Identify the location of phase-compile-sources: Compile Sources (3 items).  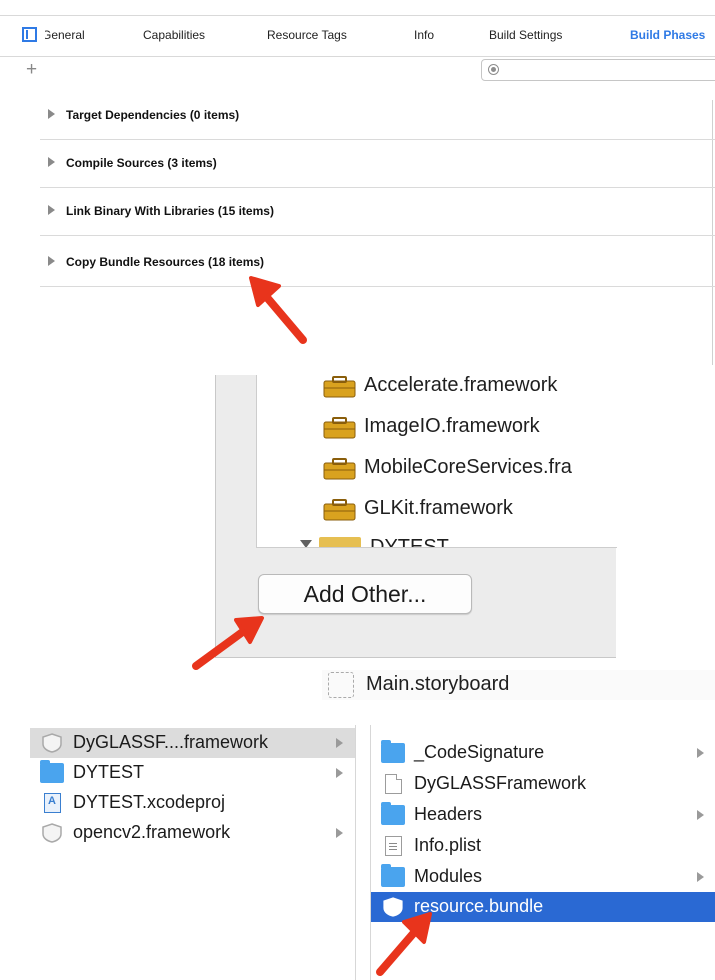
(377, 164).